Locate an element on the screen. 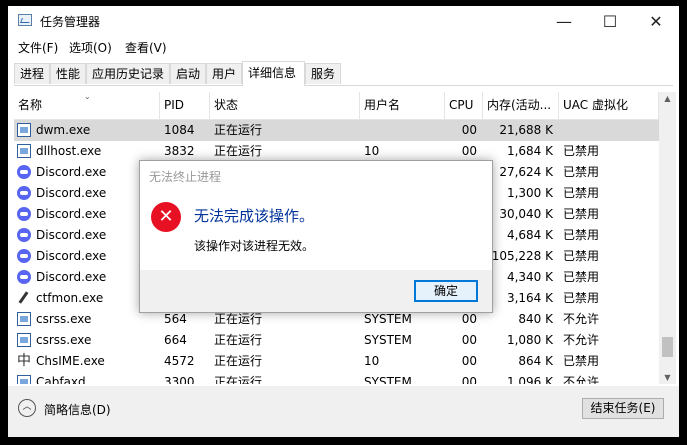  tab-services: 服务 is located at coordinates (323, 73).